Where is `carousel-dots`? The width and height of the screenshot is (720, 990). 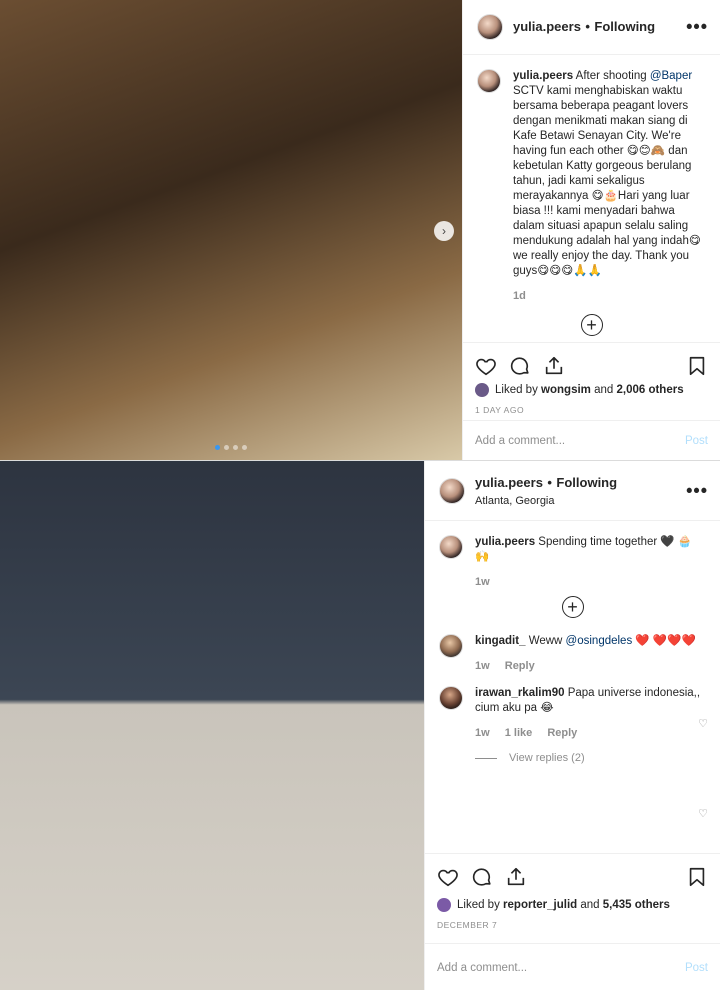 carousel-dots is located at coordinates (231, 447).